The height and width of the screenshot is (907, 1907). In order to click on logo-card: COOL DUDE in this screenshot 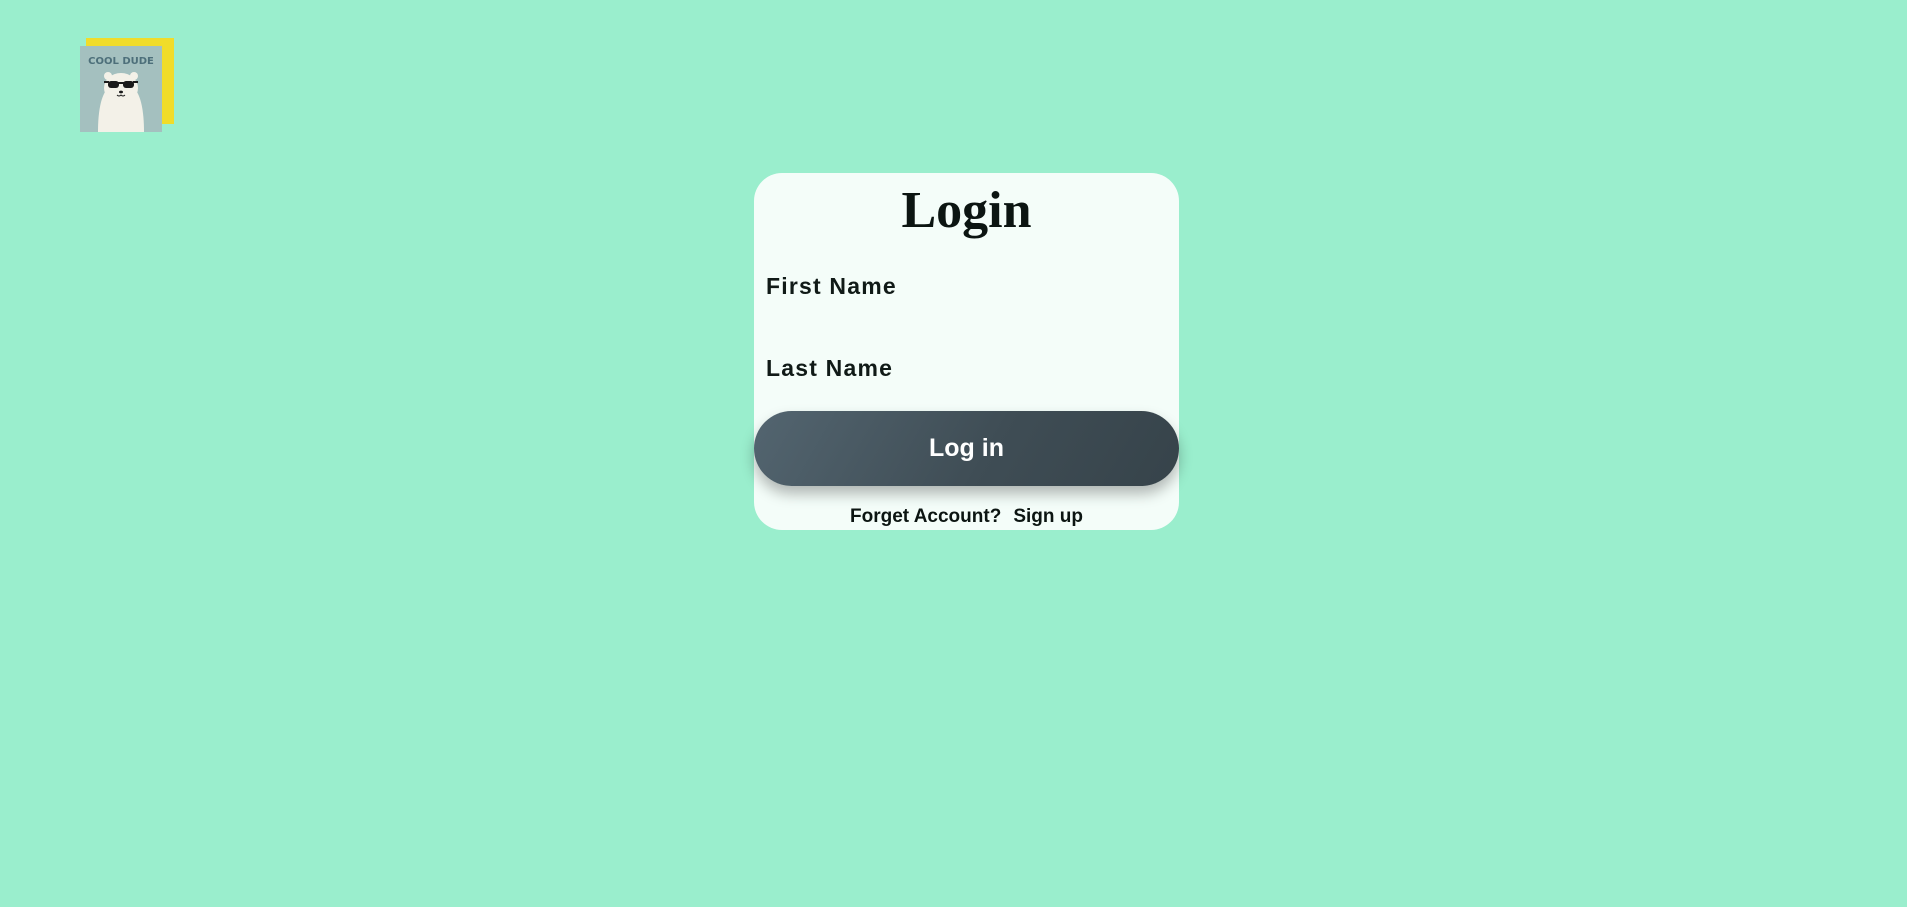, I will do `click(127, 85)`.